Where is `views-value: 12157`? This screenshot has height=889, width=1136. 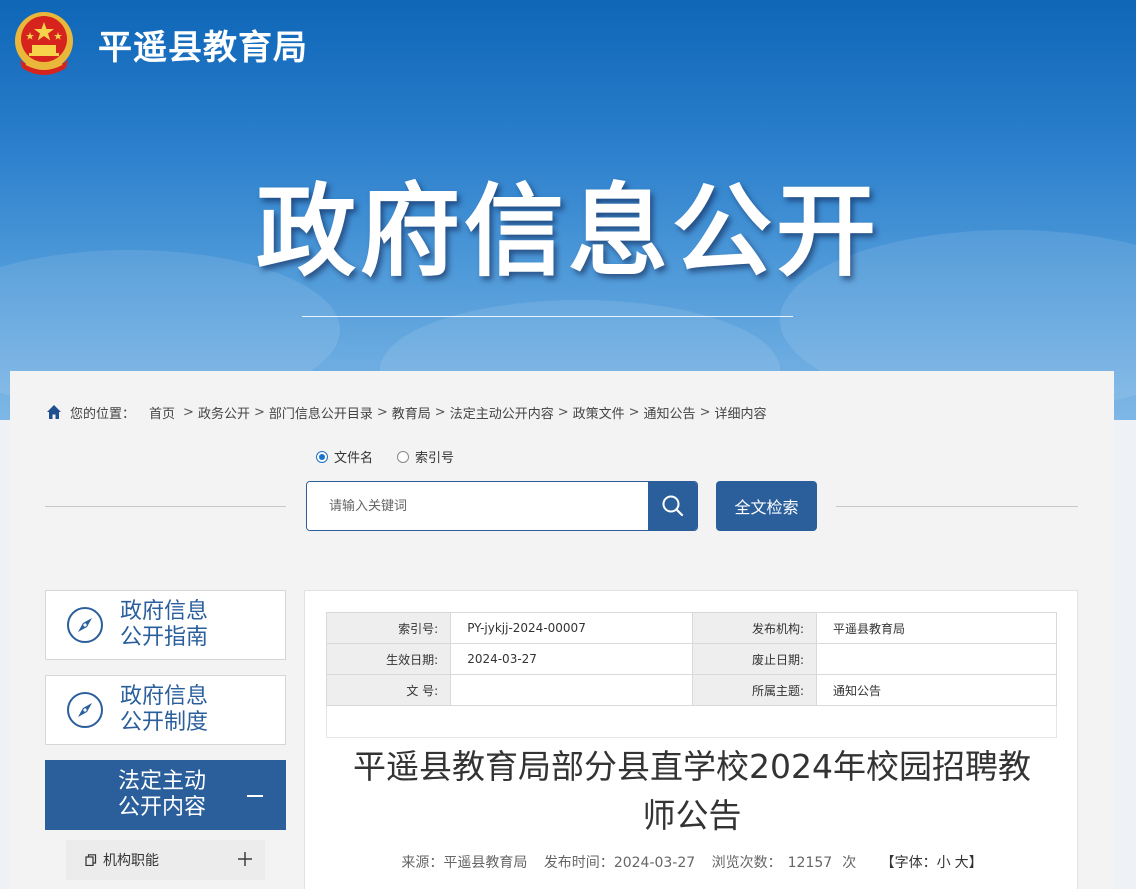
views-value: 12157 is located at coordinates (810, 863).